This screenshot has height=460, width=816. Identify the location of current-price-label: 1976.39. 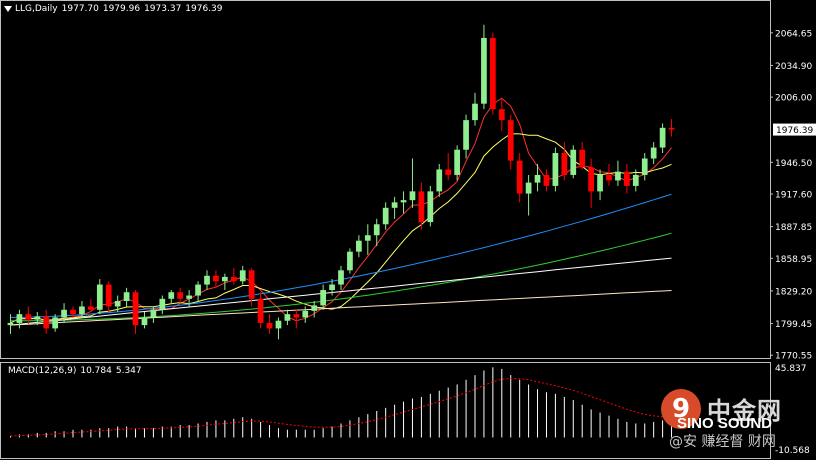
(794, 131).